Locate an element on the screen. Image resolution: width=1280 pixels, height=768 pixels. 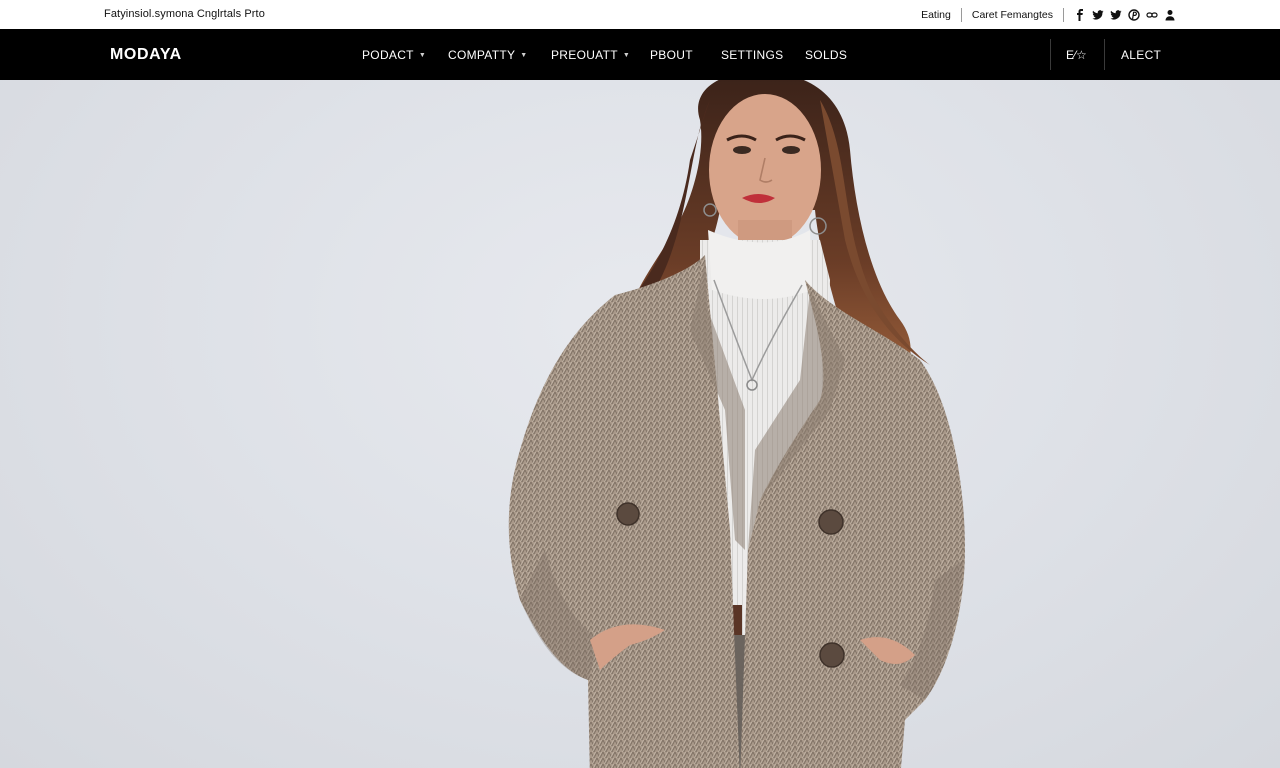
caret-femangtes-link: Caret Femangtes is located at coordinates (1012, 15).